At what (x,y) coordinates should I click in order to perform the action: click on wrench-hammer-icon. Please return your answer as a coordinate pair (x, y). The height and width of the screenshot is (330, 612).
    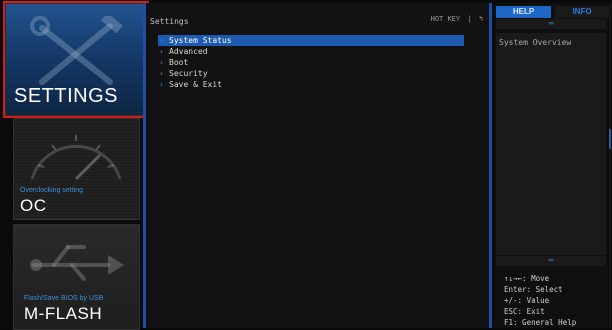
    Looking at the image, I should click on (76, 50).